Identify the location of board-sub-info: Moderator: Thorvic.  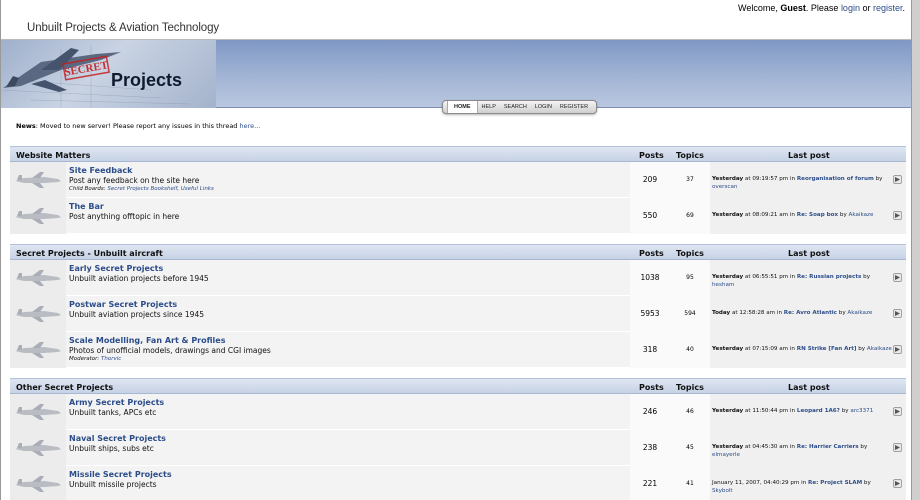
(349, 359).